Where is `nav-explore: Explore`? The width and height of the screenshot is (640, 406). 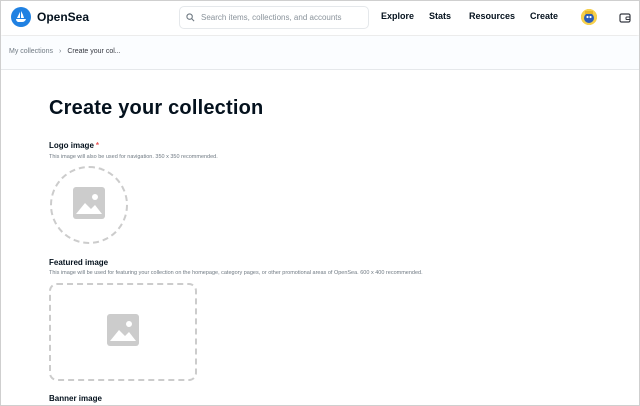 nav-explore: Explore is located at coordinates (397, 16).